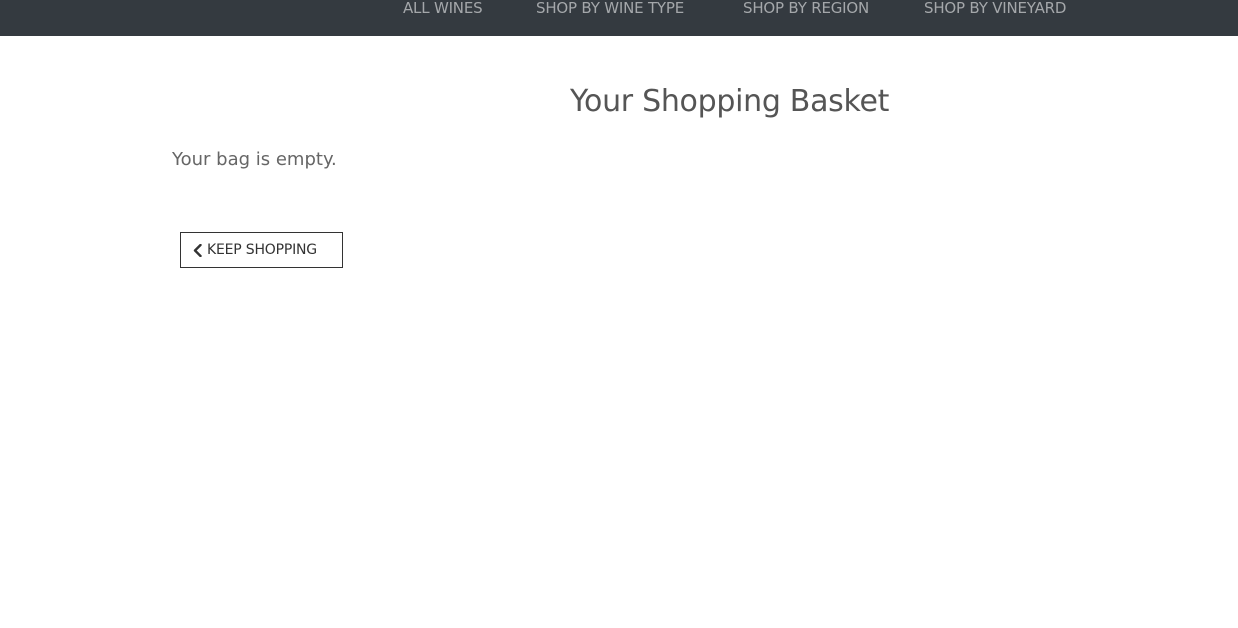 Image resolution: width=1238 pixels, height=628 pixels. I want to click on keep-shopping-label: KEEP SHOPPING, so click(262, 250).